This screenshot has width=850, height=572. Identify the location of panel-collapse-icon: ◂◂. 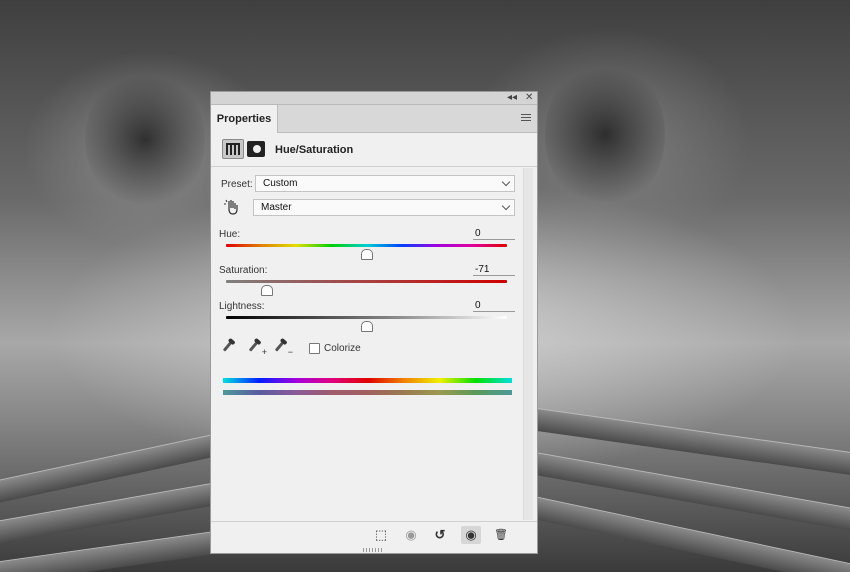
(512, 97).